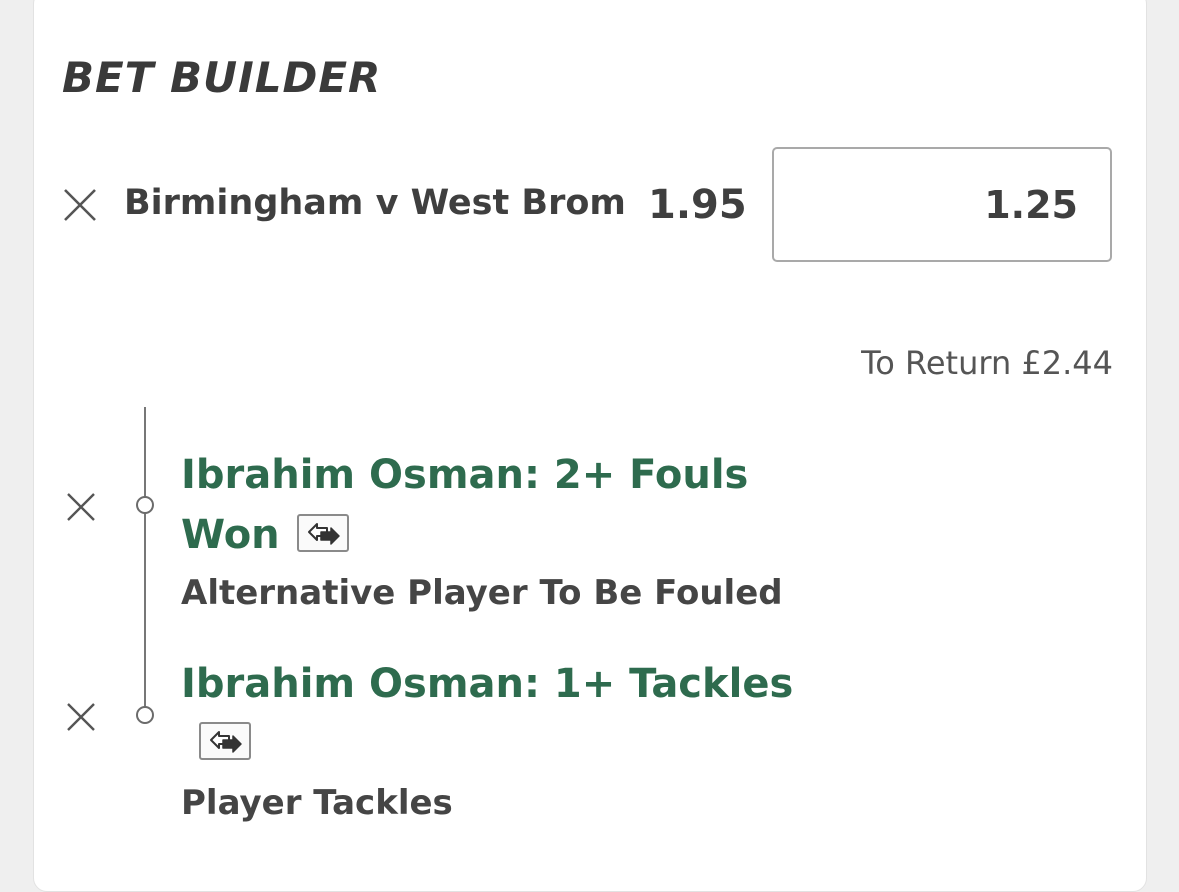 This screenshot has width=1179, height=892. I want to click on remove-bet-close-icon, so click(80, 205).